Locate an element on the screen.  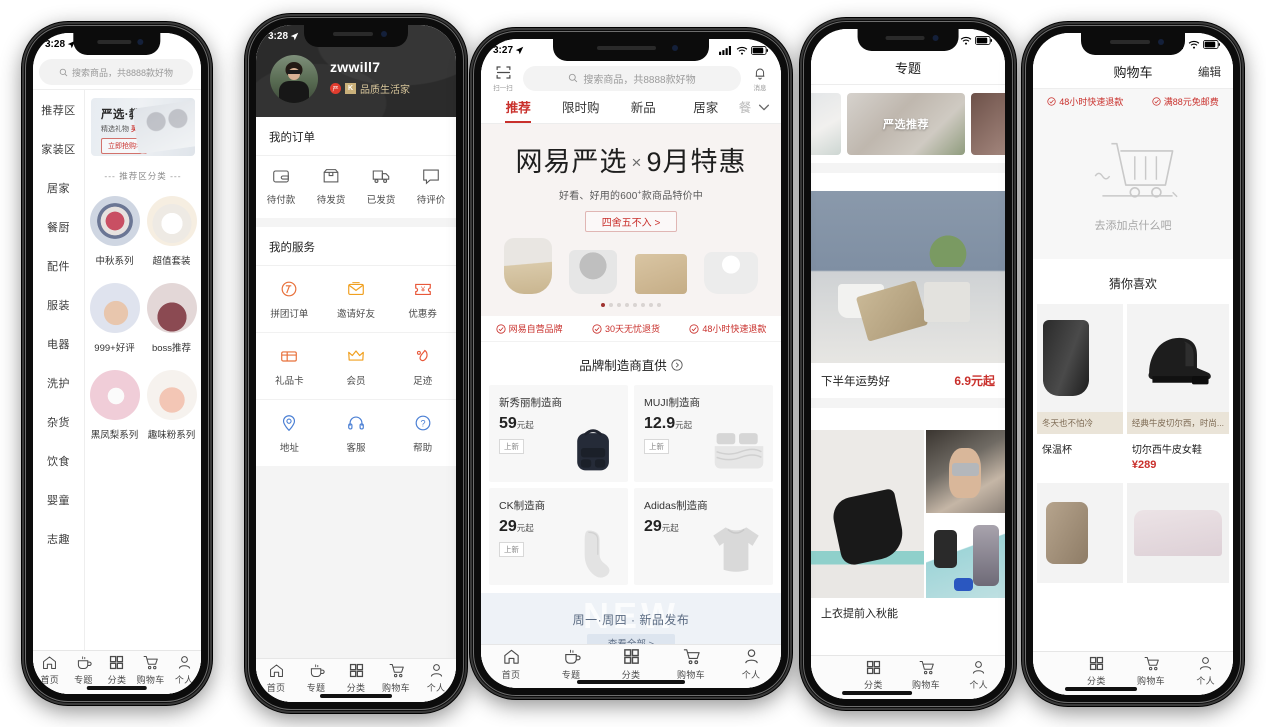
topic-card-row: 严选推荐 挑款! is located at coordinates (908, 124).